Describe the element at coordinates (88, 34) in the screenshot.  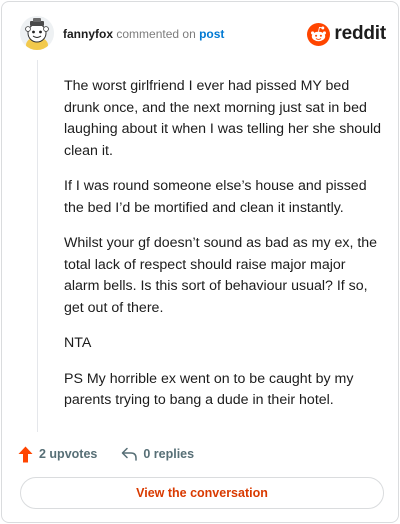
I see `username-link: fannyfox` at that location.